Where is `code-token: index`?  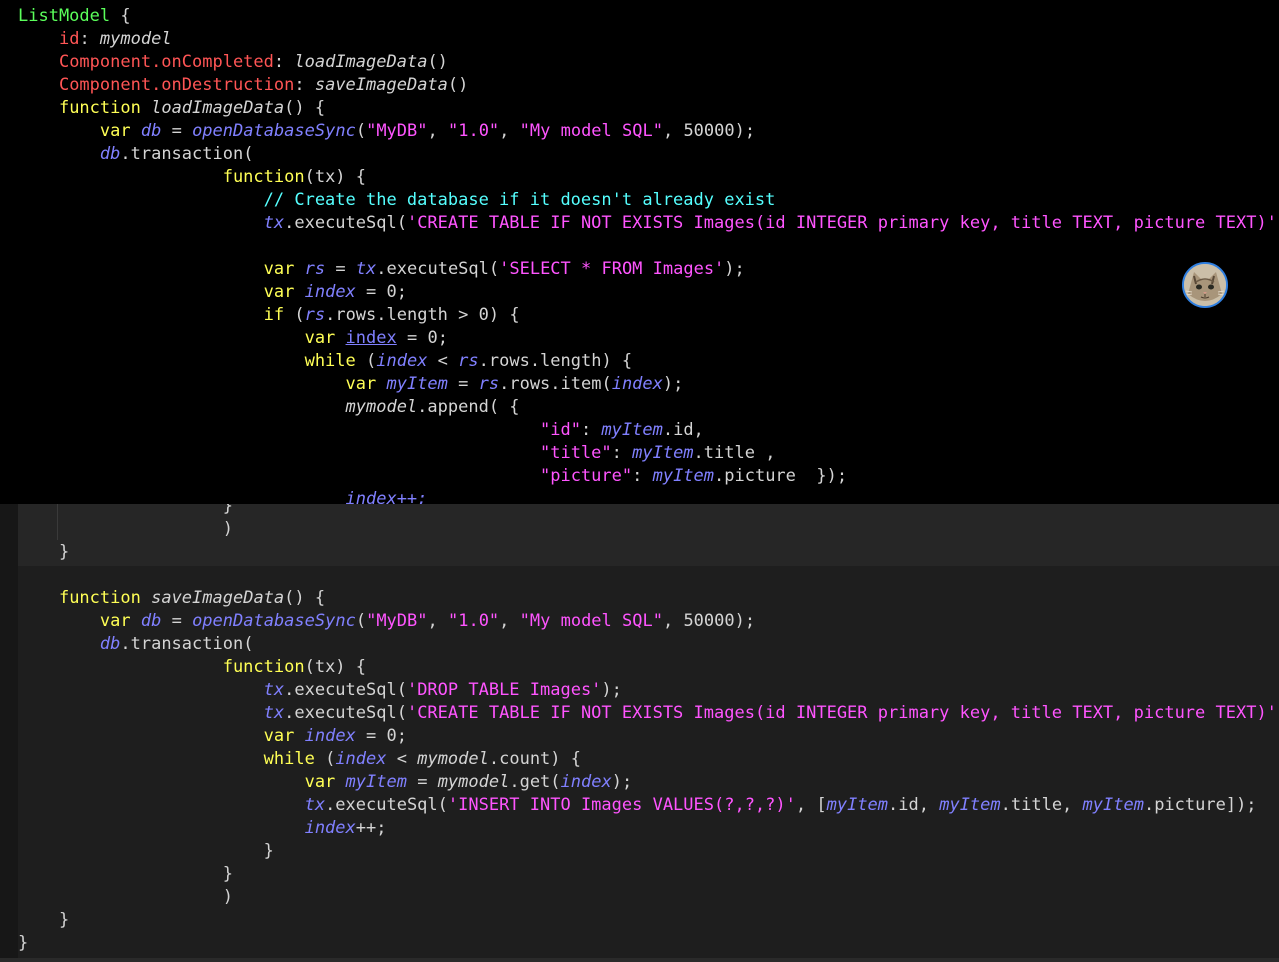
code-token: index is located at coordinates (330, 828).